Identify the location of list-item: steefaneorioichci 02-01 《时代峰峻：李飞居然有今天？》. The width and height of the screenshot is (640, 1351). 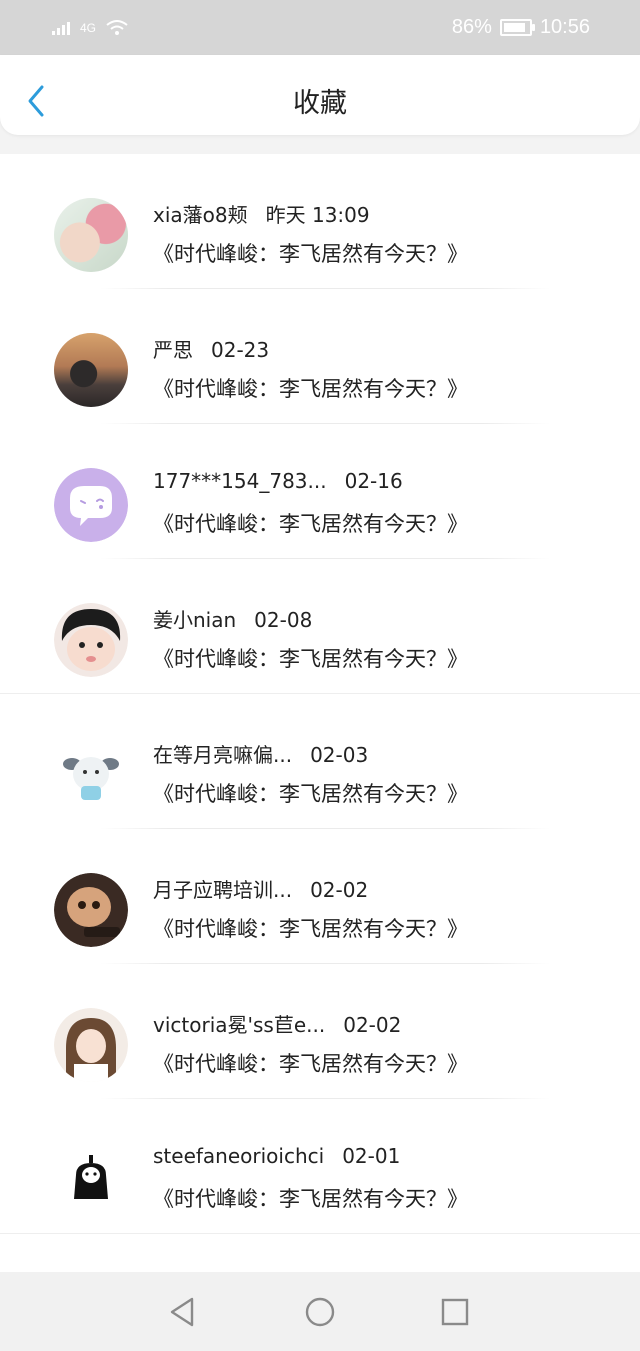
(320, 1166).